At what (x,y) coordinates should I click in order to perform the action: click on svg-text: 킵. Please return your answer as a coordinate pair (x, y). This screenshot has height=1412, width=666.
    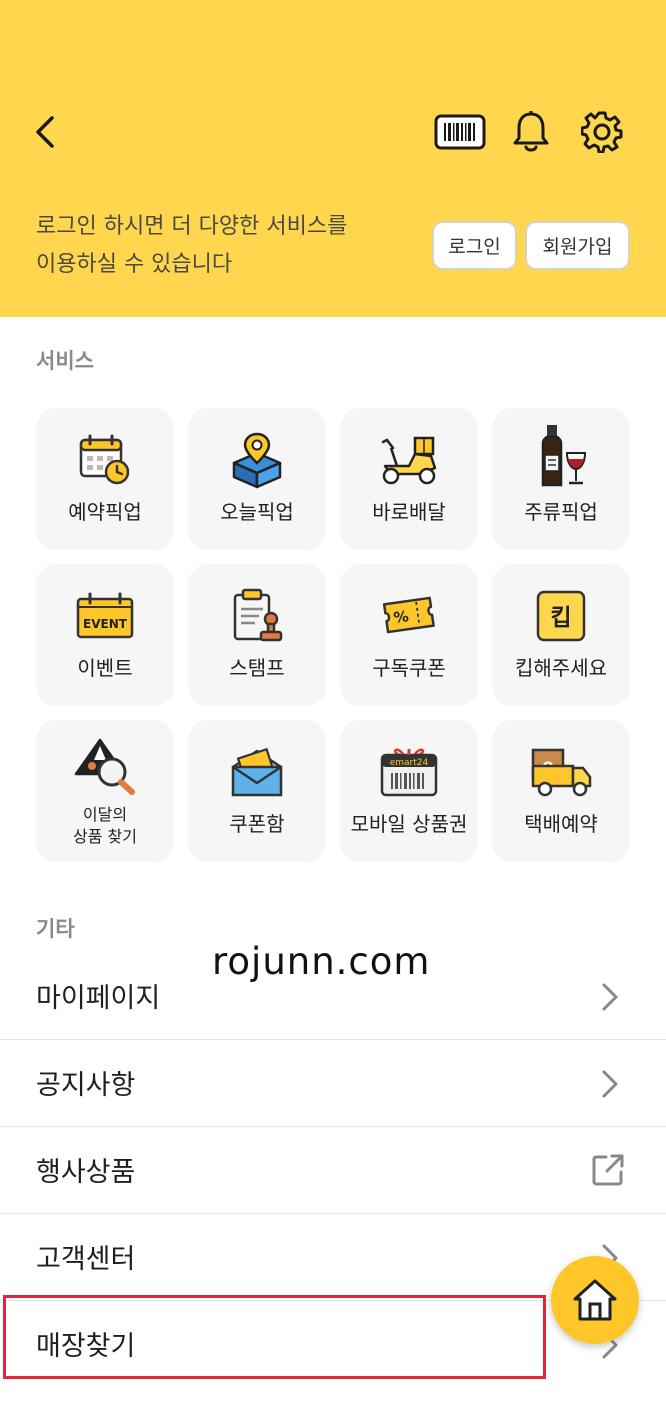
    Looking at the image, I should click on (560, 618).